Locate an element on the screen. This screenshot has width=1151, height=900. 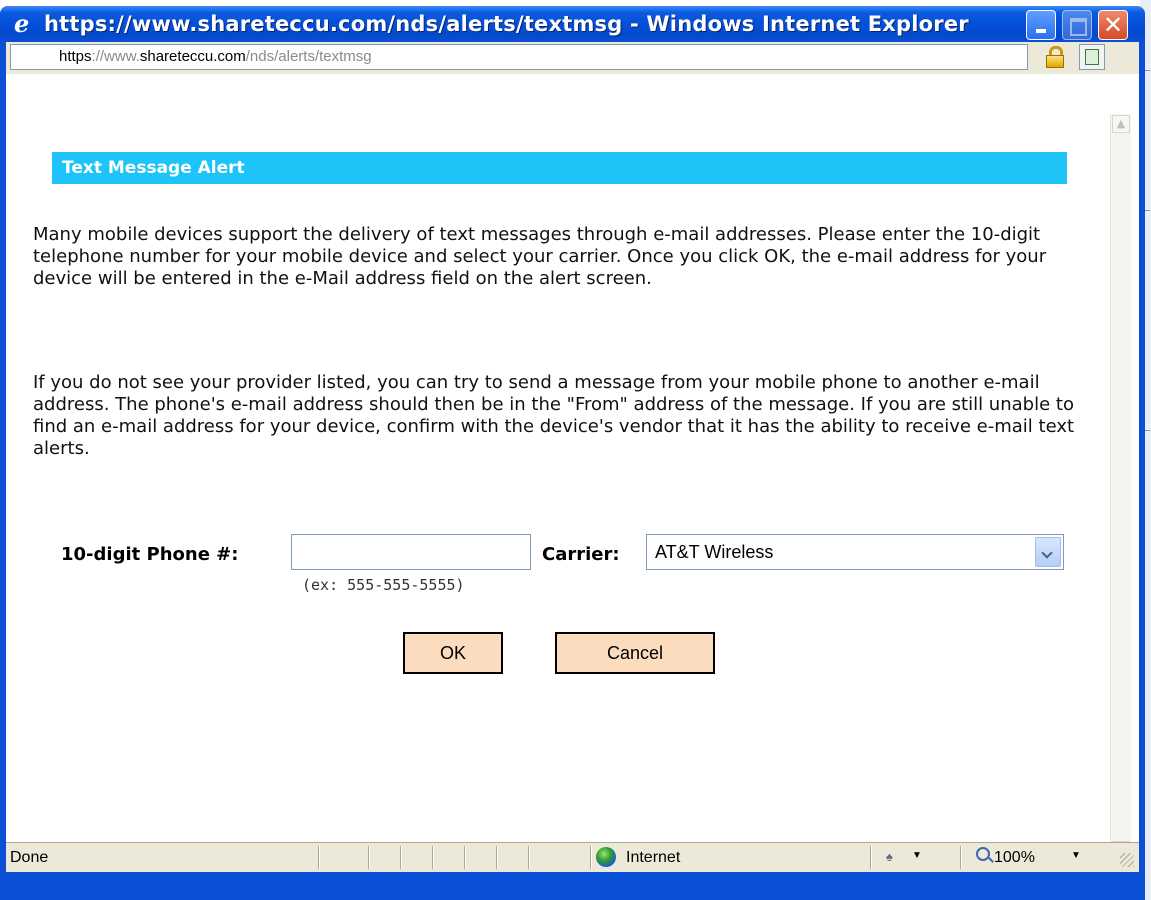
zoom-level: 100% is located at coordinates (1014, 858).